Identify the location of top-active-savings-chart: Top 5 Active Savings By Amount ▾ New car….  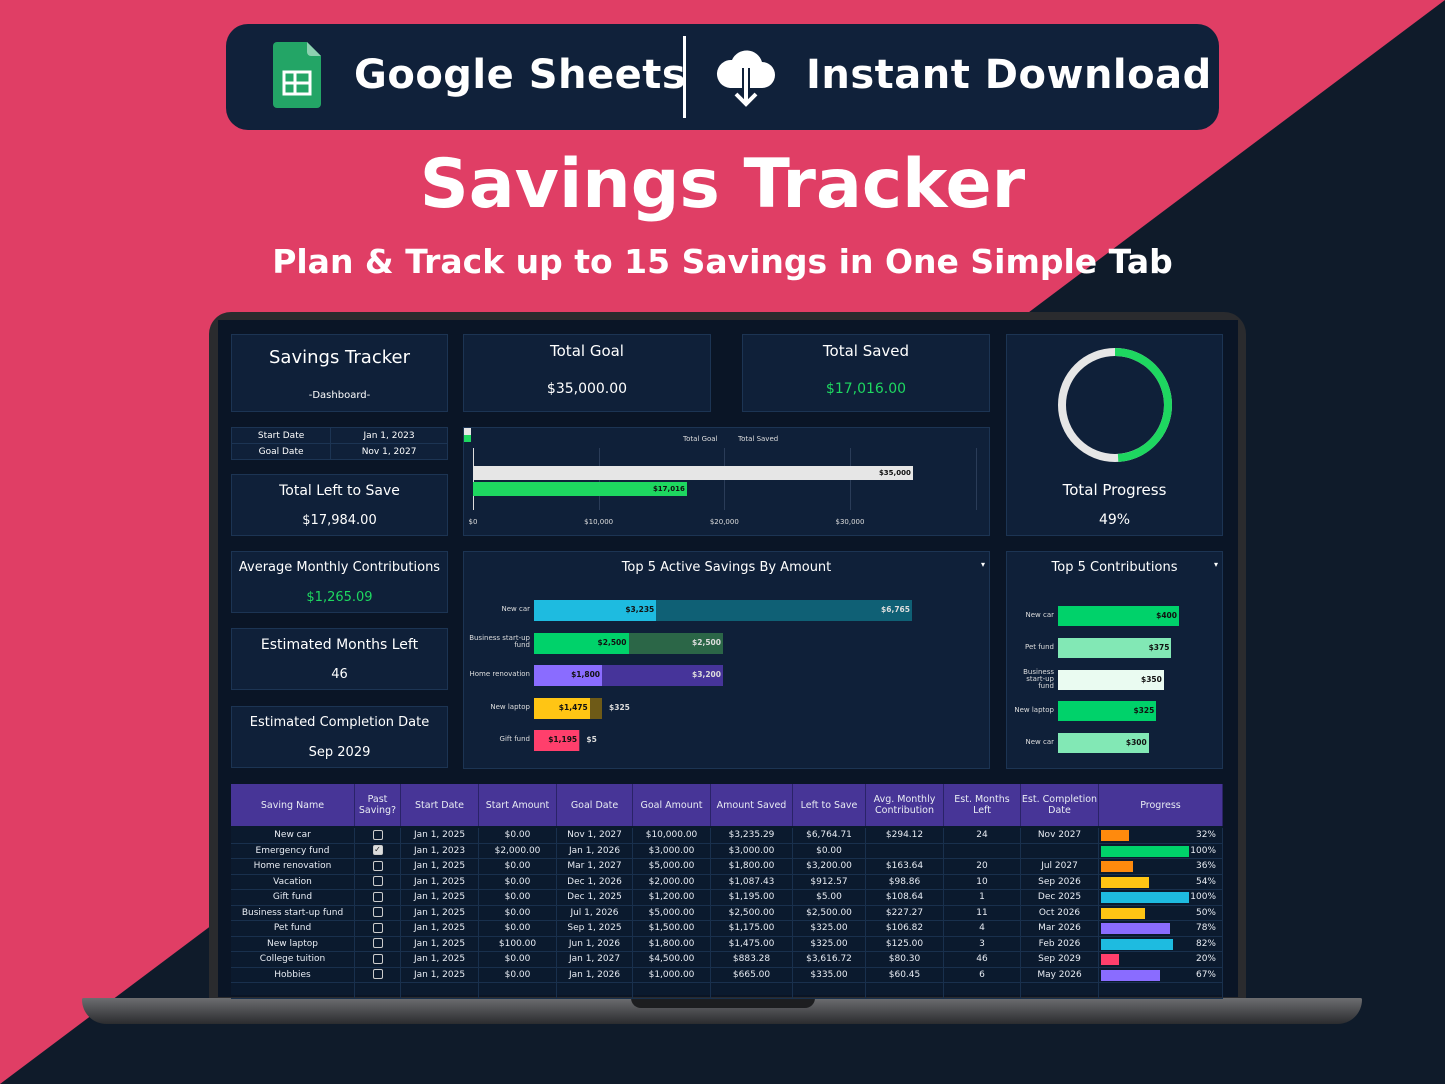
(726, 660).